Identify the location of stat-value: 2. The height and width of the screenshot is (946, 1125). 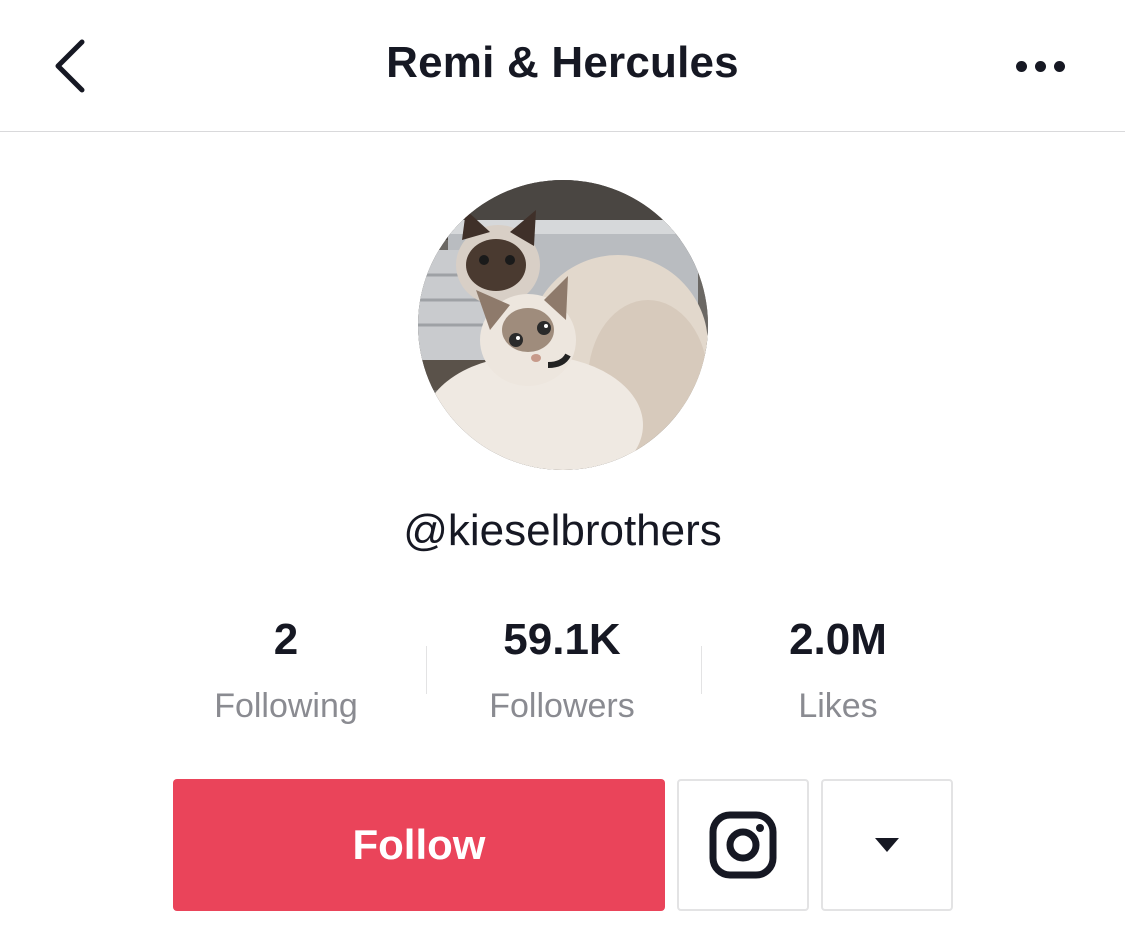
(286, 639).